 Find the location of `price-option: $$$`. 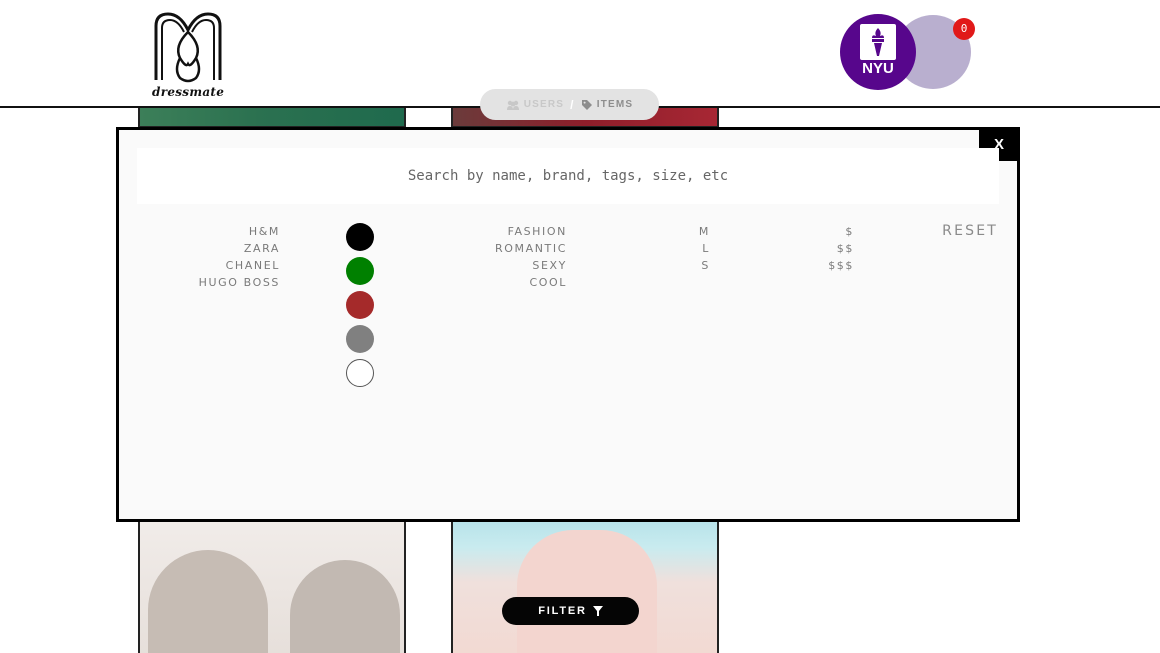

price-option: $$$ is located at coordinates (817, 265).